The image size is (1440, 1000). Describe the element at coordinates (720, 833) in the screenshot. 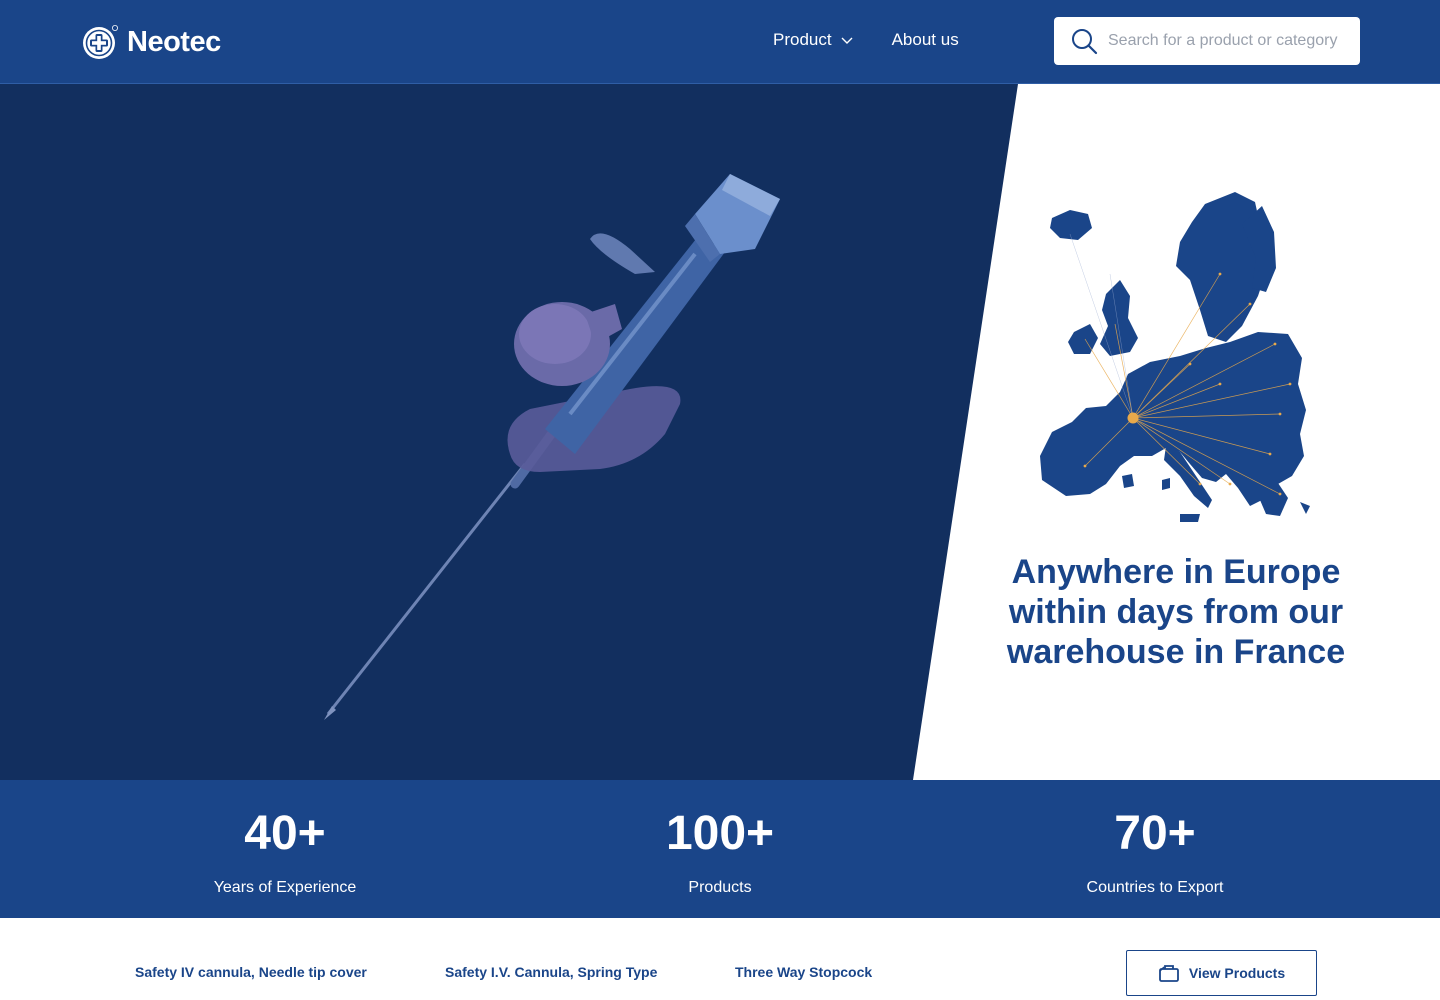

I see `stat-value: 100+` at that location.